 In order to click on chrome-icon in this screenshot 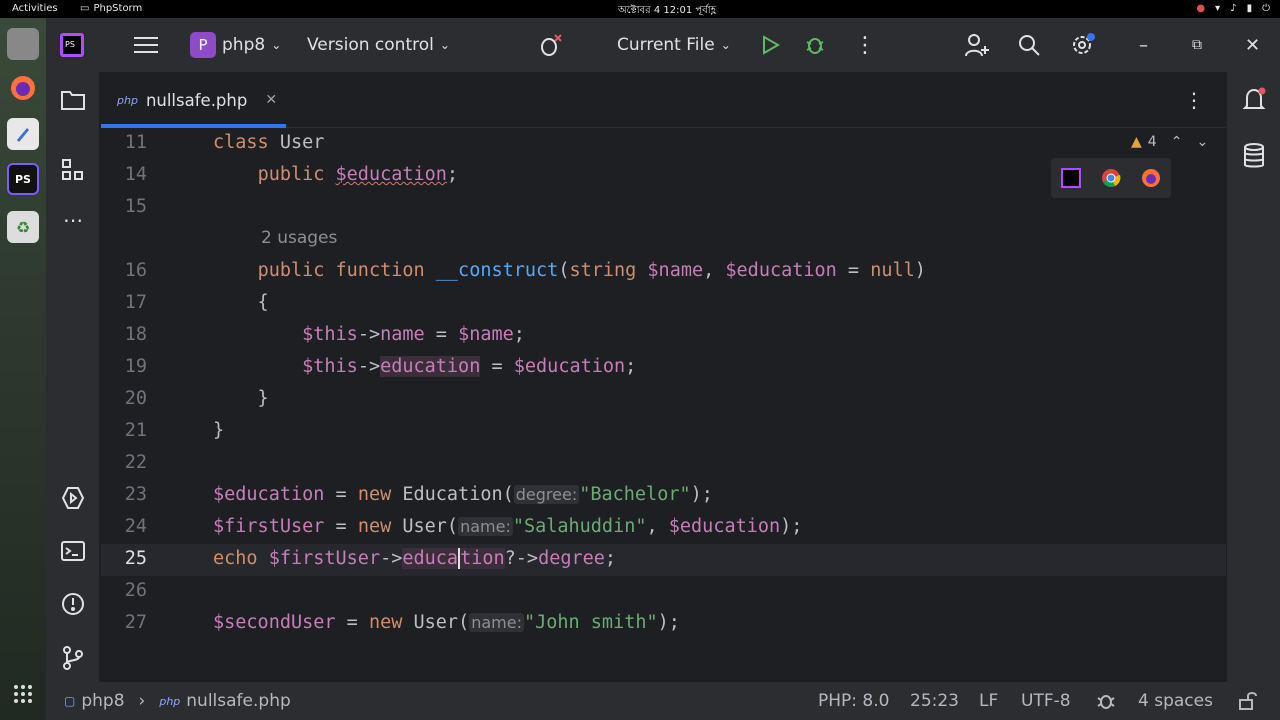, I will do `click(1111, 178)`.